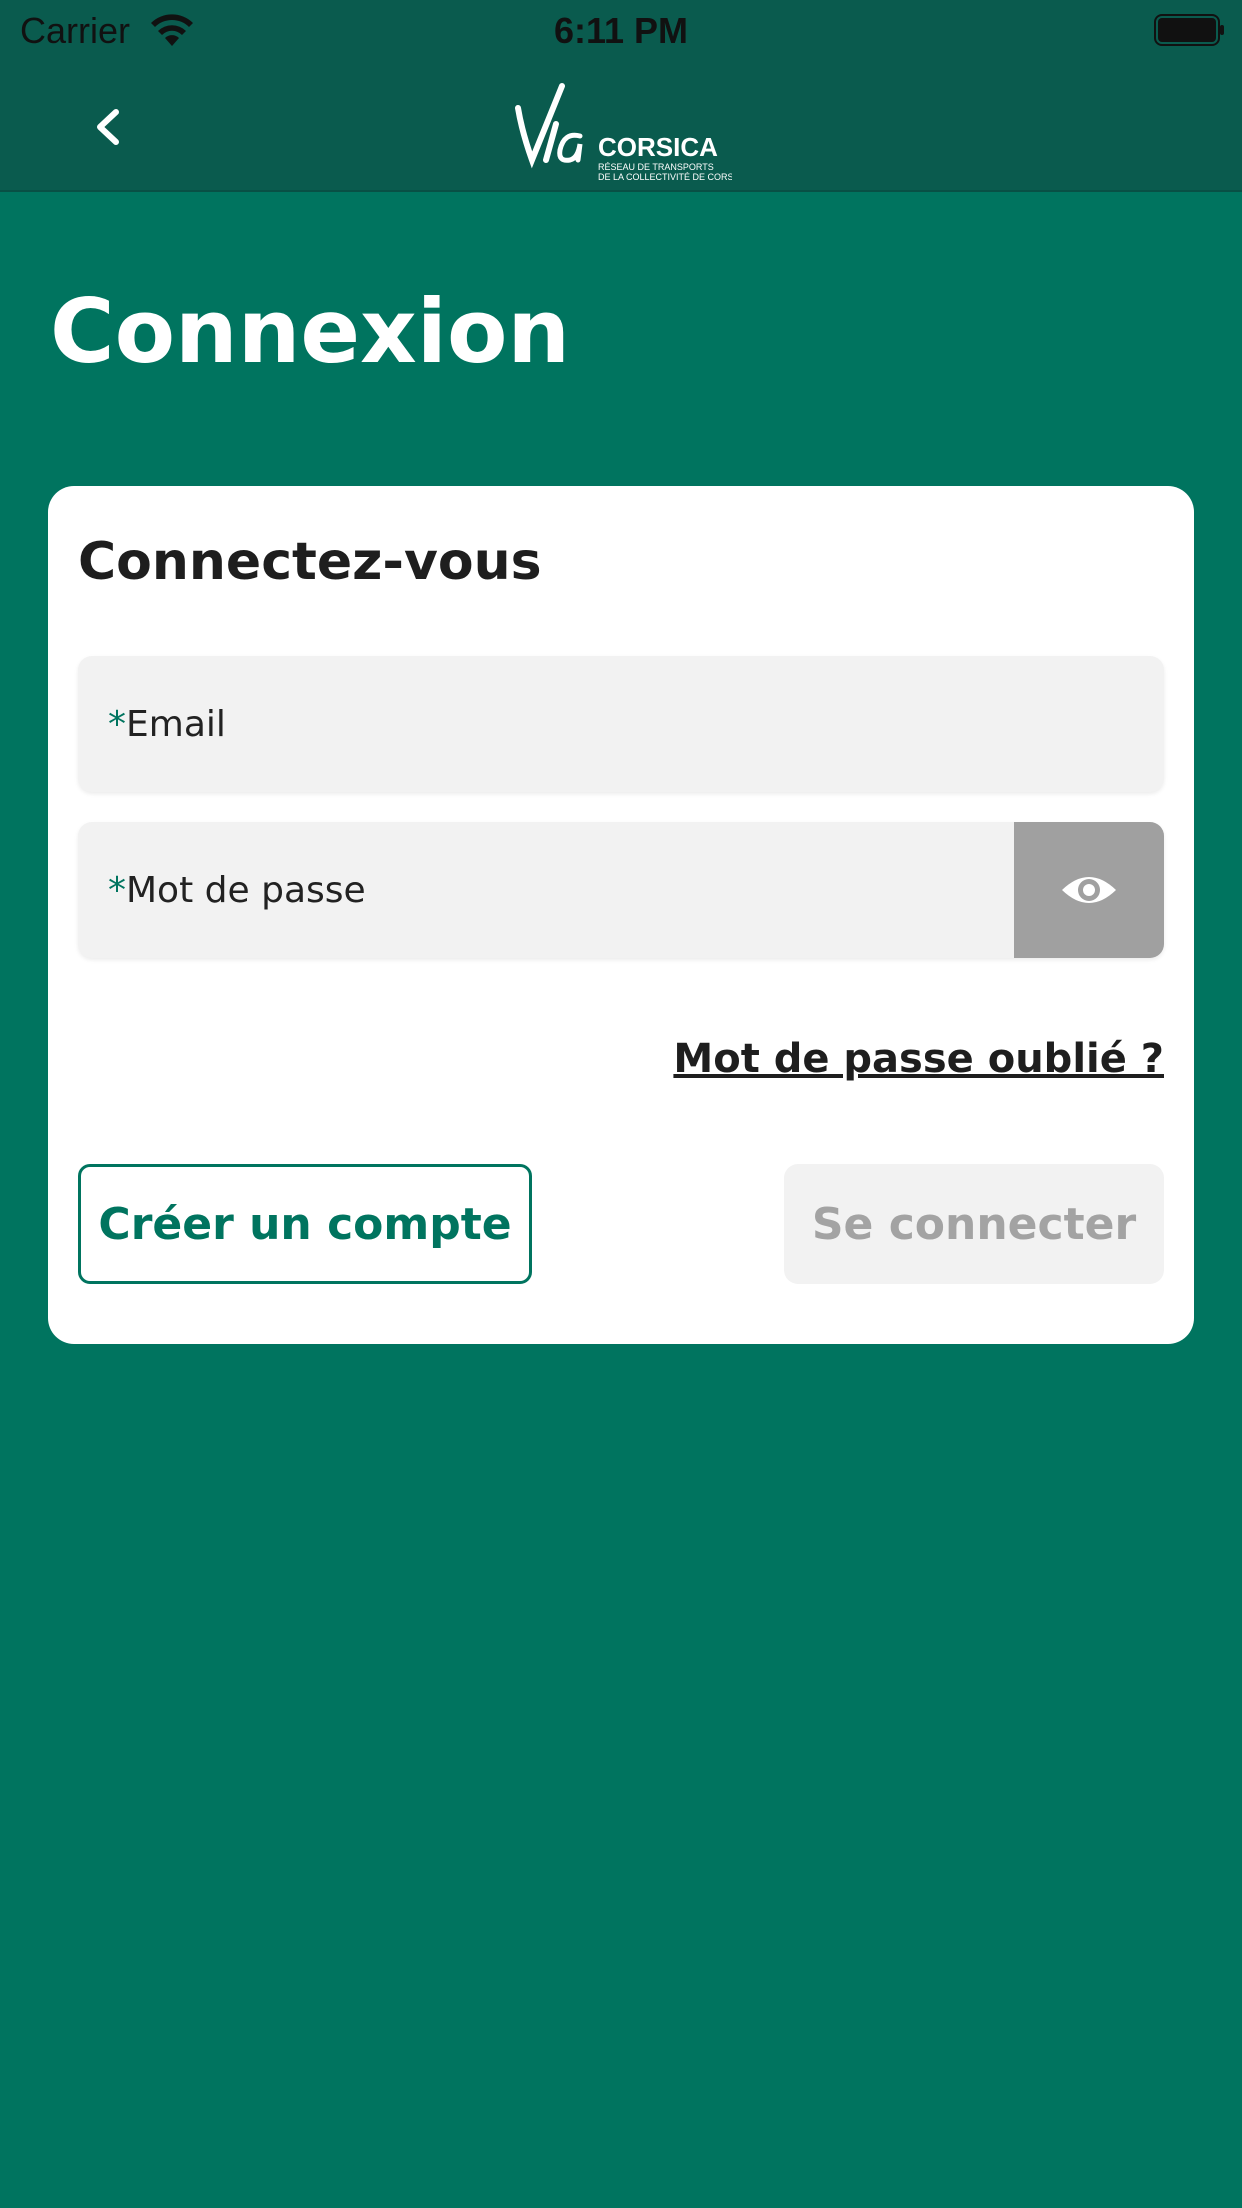  I want to click on password-label: *Mot de passe, so click(237, 890).